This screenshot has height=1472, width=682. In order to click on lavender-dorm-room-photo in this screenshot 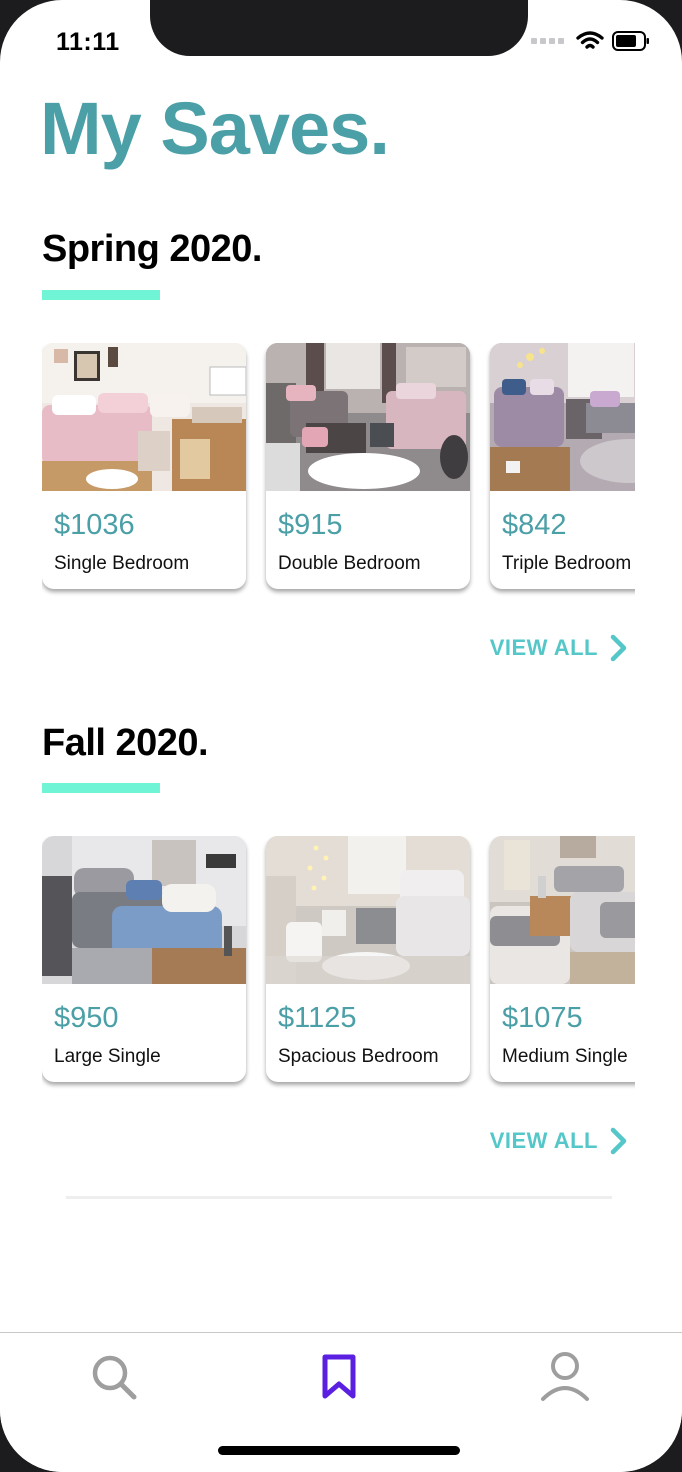, I will do `click(562, 417)`.